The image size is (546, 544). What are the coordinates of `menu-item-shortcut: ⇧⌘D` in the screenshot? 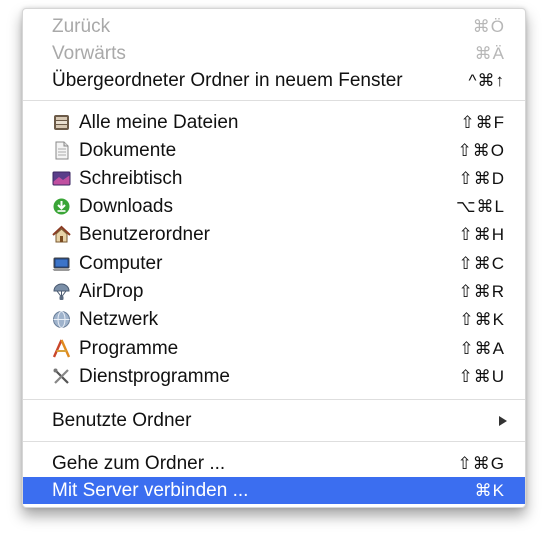 It's located at (481, 178).